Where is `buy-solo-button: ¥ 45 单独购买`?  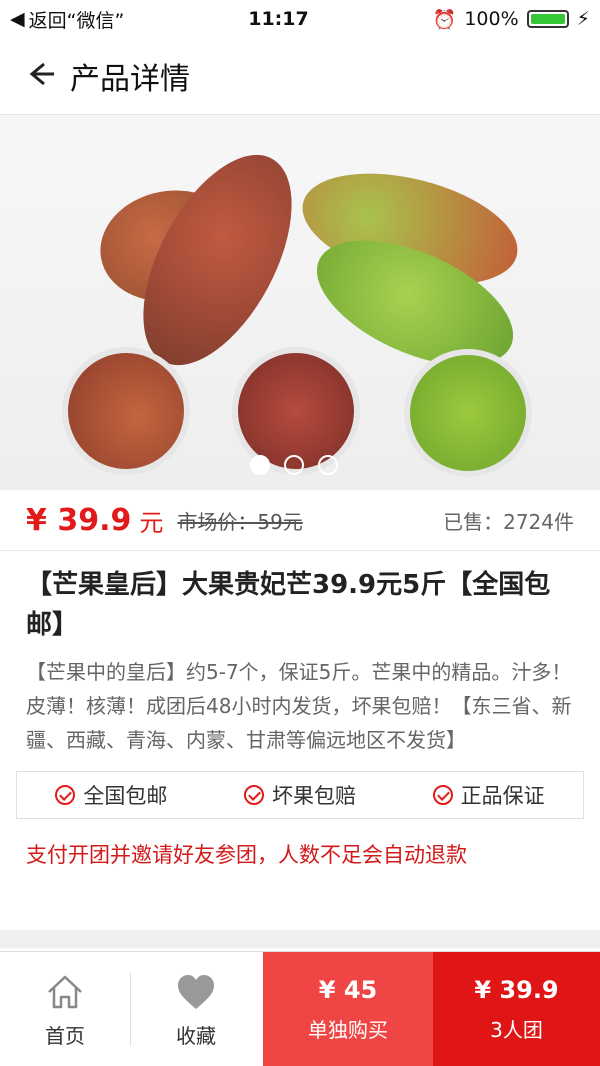
buy-solo-button: ¥ 45 单独购买 is located at coordinates (348, 1009).